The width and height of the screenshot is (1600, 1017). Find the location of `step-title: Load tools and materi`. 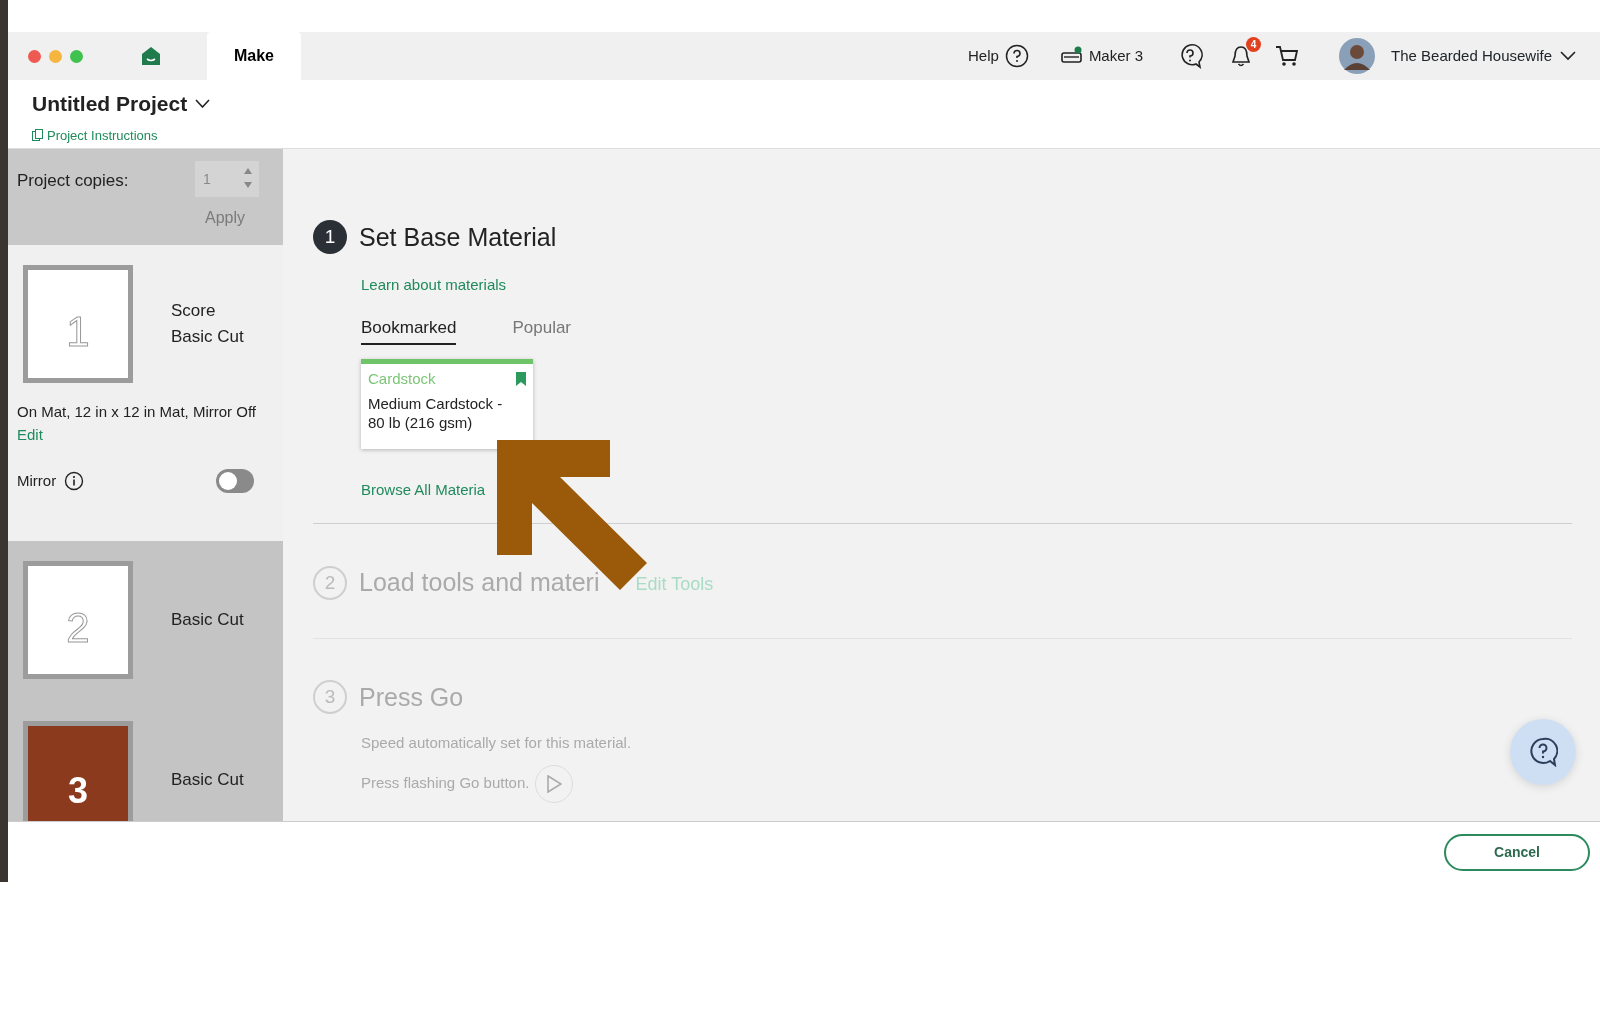

step-title: Load tools and materi is located at coordinates (479, 582).